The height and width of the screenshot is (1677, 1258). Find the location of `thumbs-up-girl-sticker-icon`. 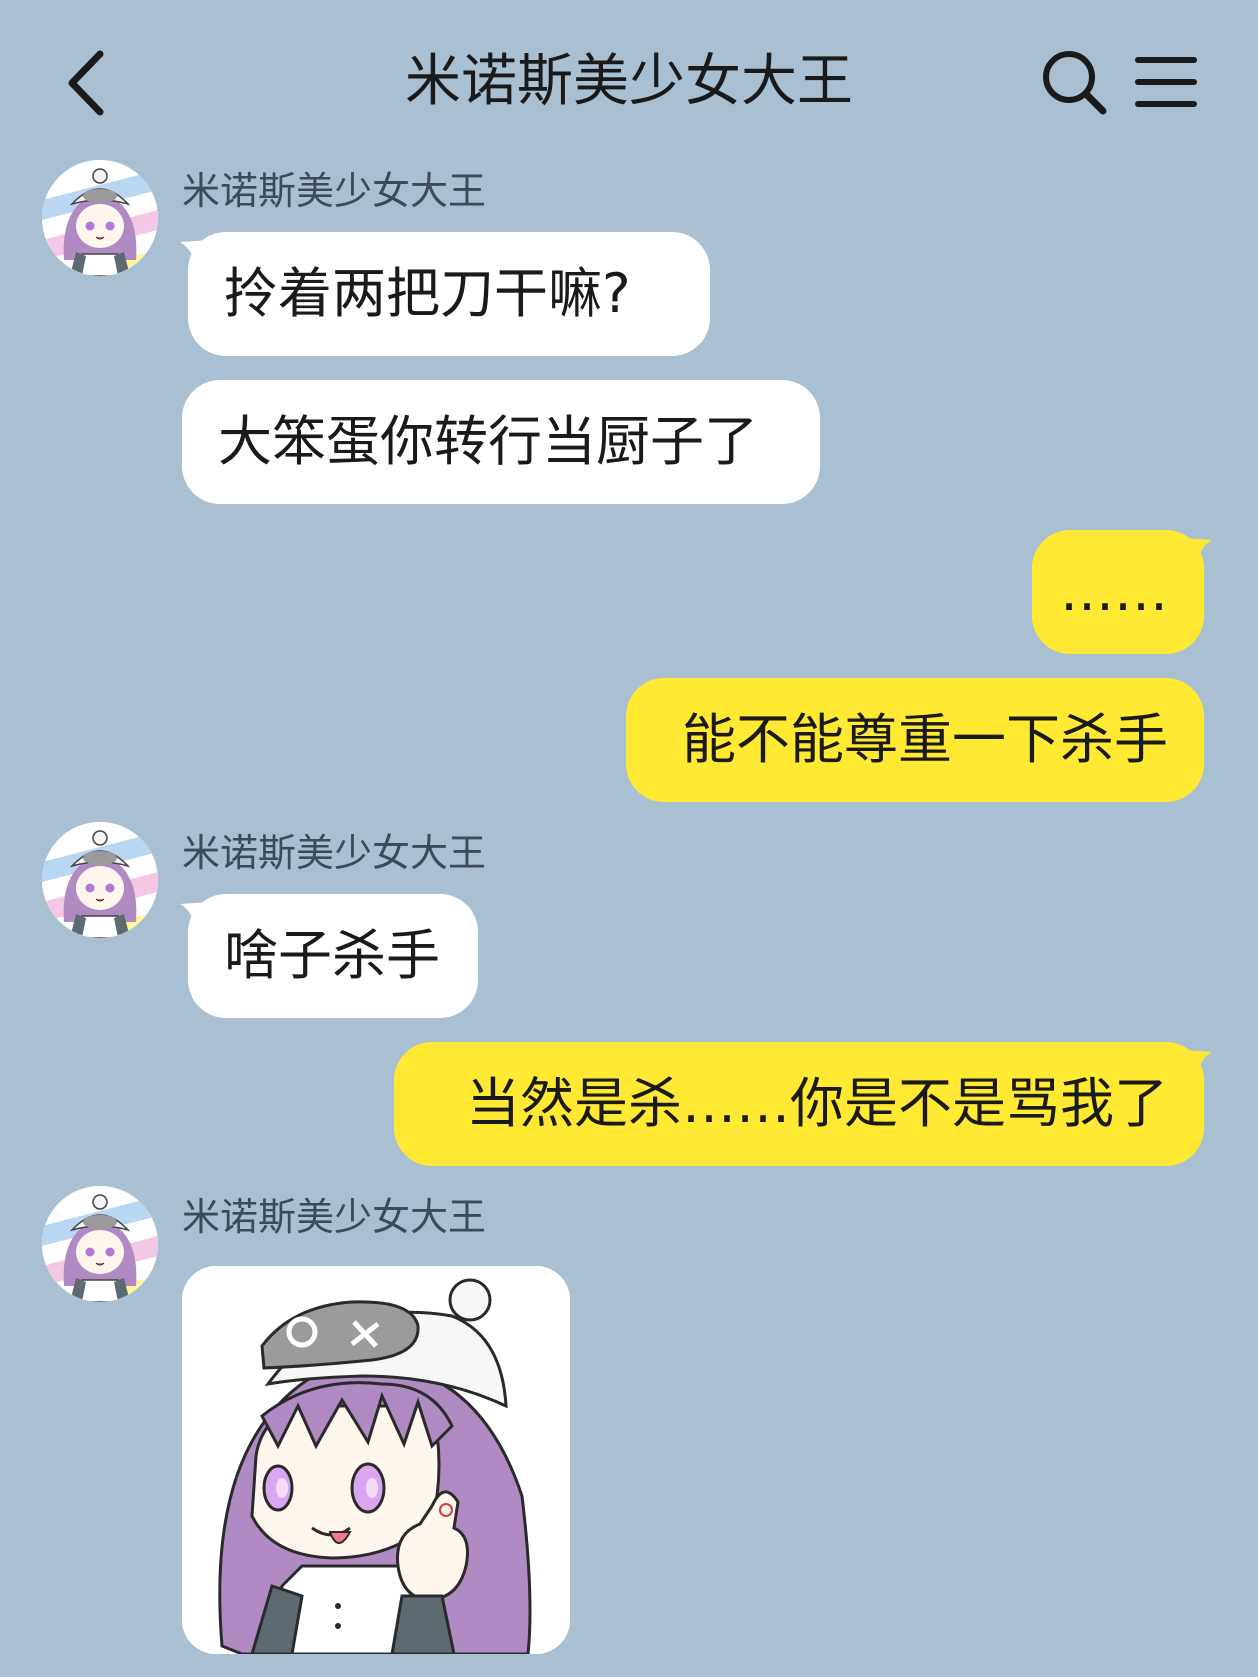

thumbs-up-girl-sticker-icon is located at coordinates (376, 1460).